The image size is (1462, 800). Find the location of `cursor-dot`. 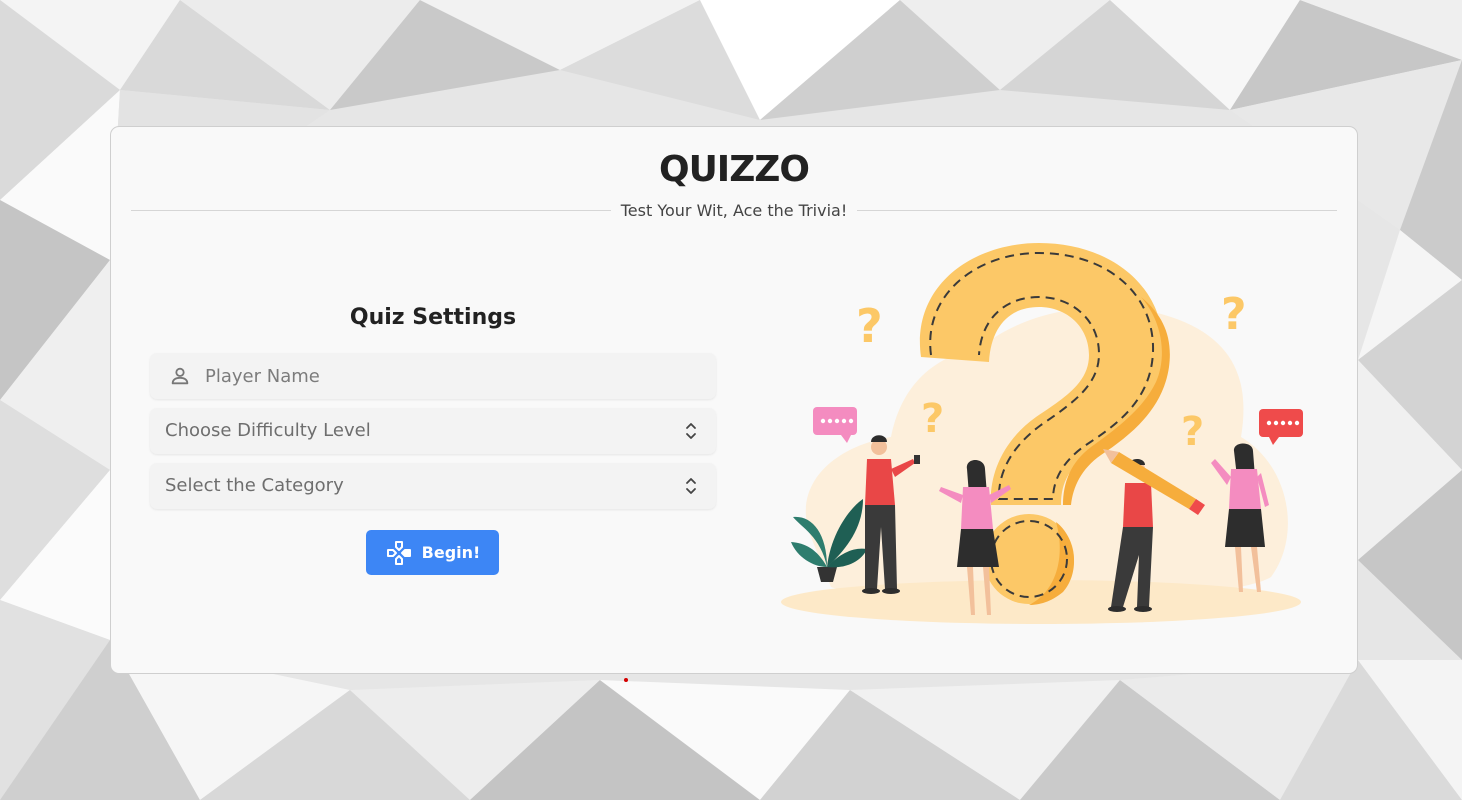

cursor-dot is located at coordinates (626, 680).